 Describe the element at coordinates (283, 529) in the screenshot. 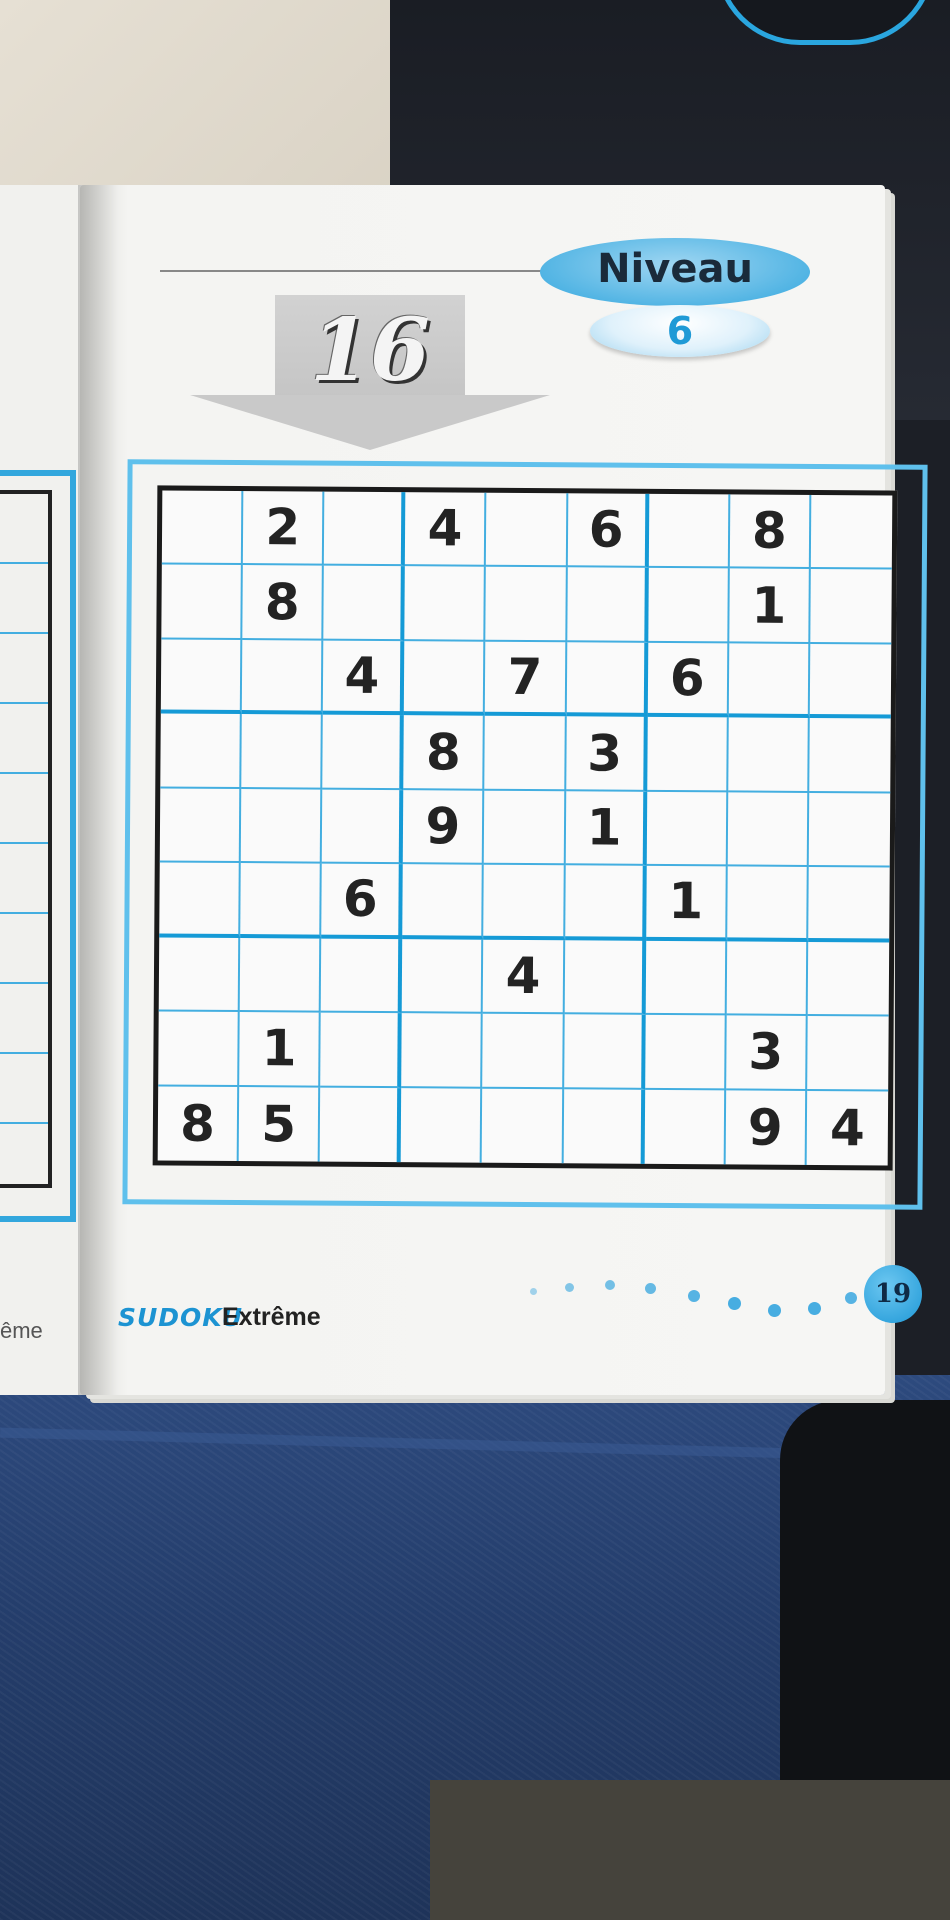

I see `sudoku-cell: 2` at that location.